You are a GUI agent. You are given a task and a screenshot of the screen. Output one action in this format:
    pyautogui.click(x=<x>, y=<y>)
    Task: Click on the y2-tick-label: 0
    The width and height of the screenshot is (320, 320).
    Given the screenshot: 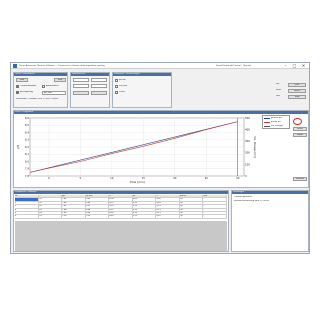 What is the action you would take?
    pyautogui.click(x=246, y=176)
    